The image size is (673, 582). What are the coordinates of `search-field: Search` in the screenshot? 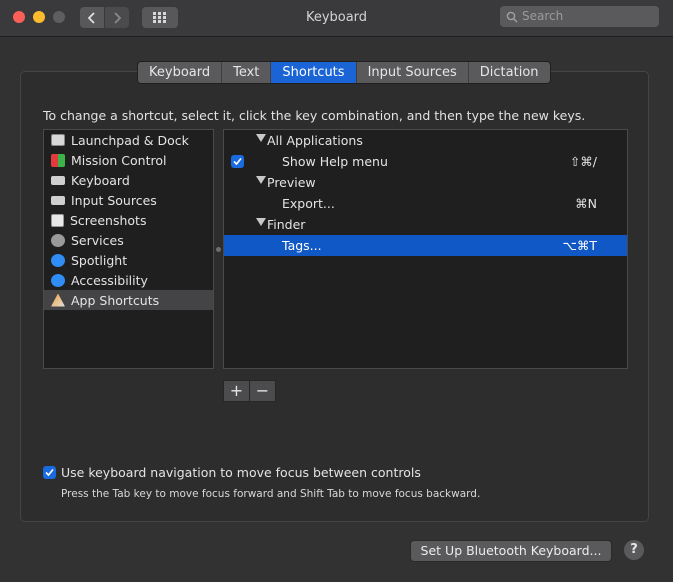 It's located at (579, 16).